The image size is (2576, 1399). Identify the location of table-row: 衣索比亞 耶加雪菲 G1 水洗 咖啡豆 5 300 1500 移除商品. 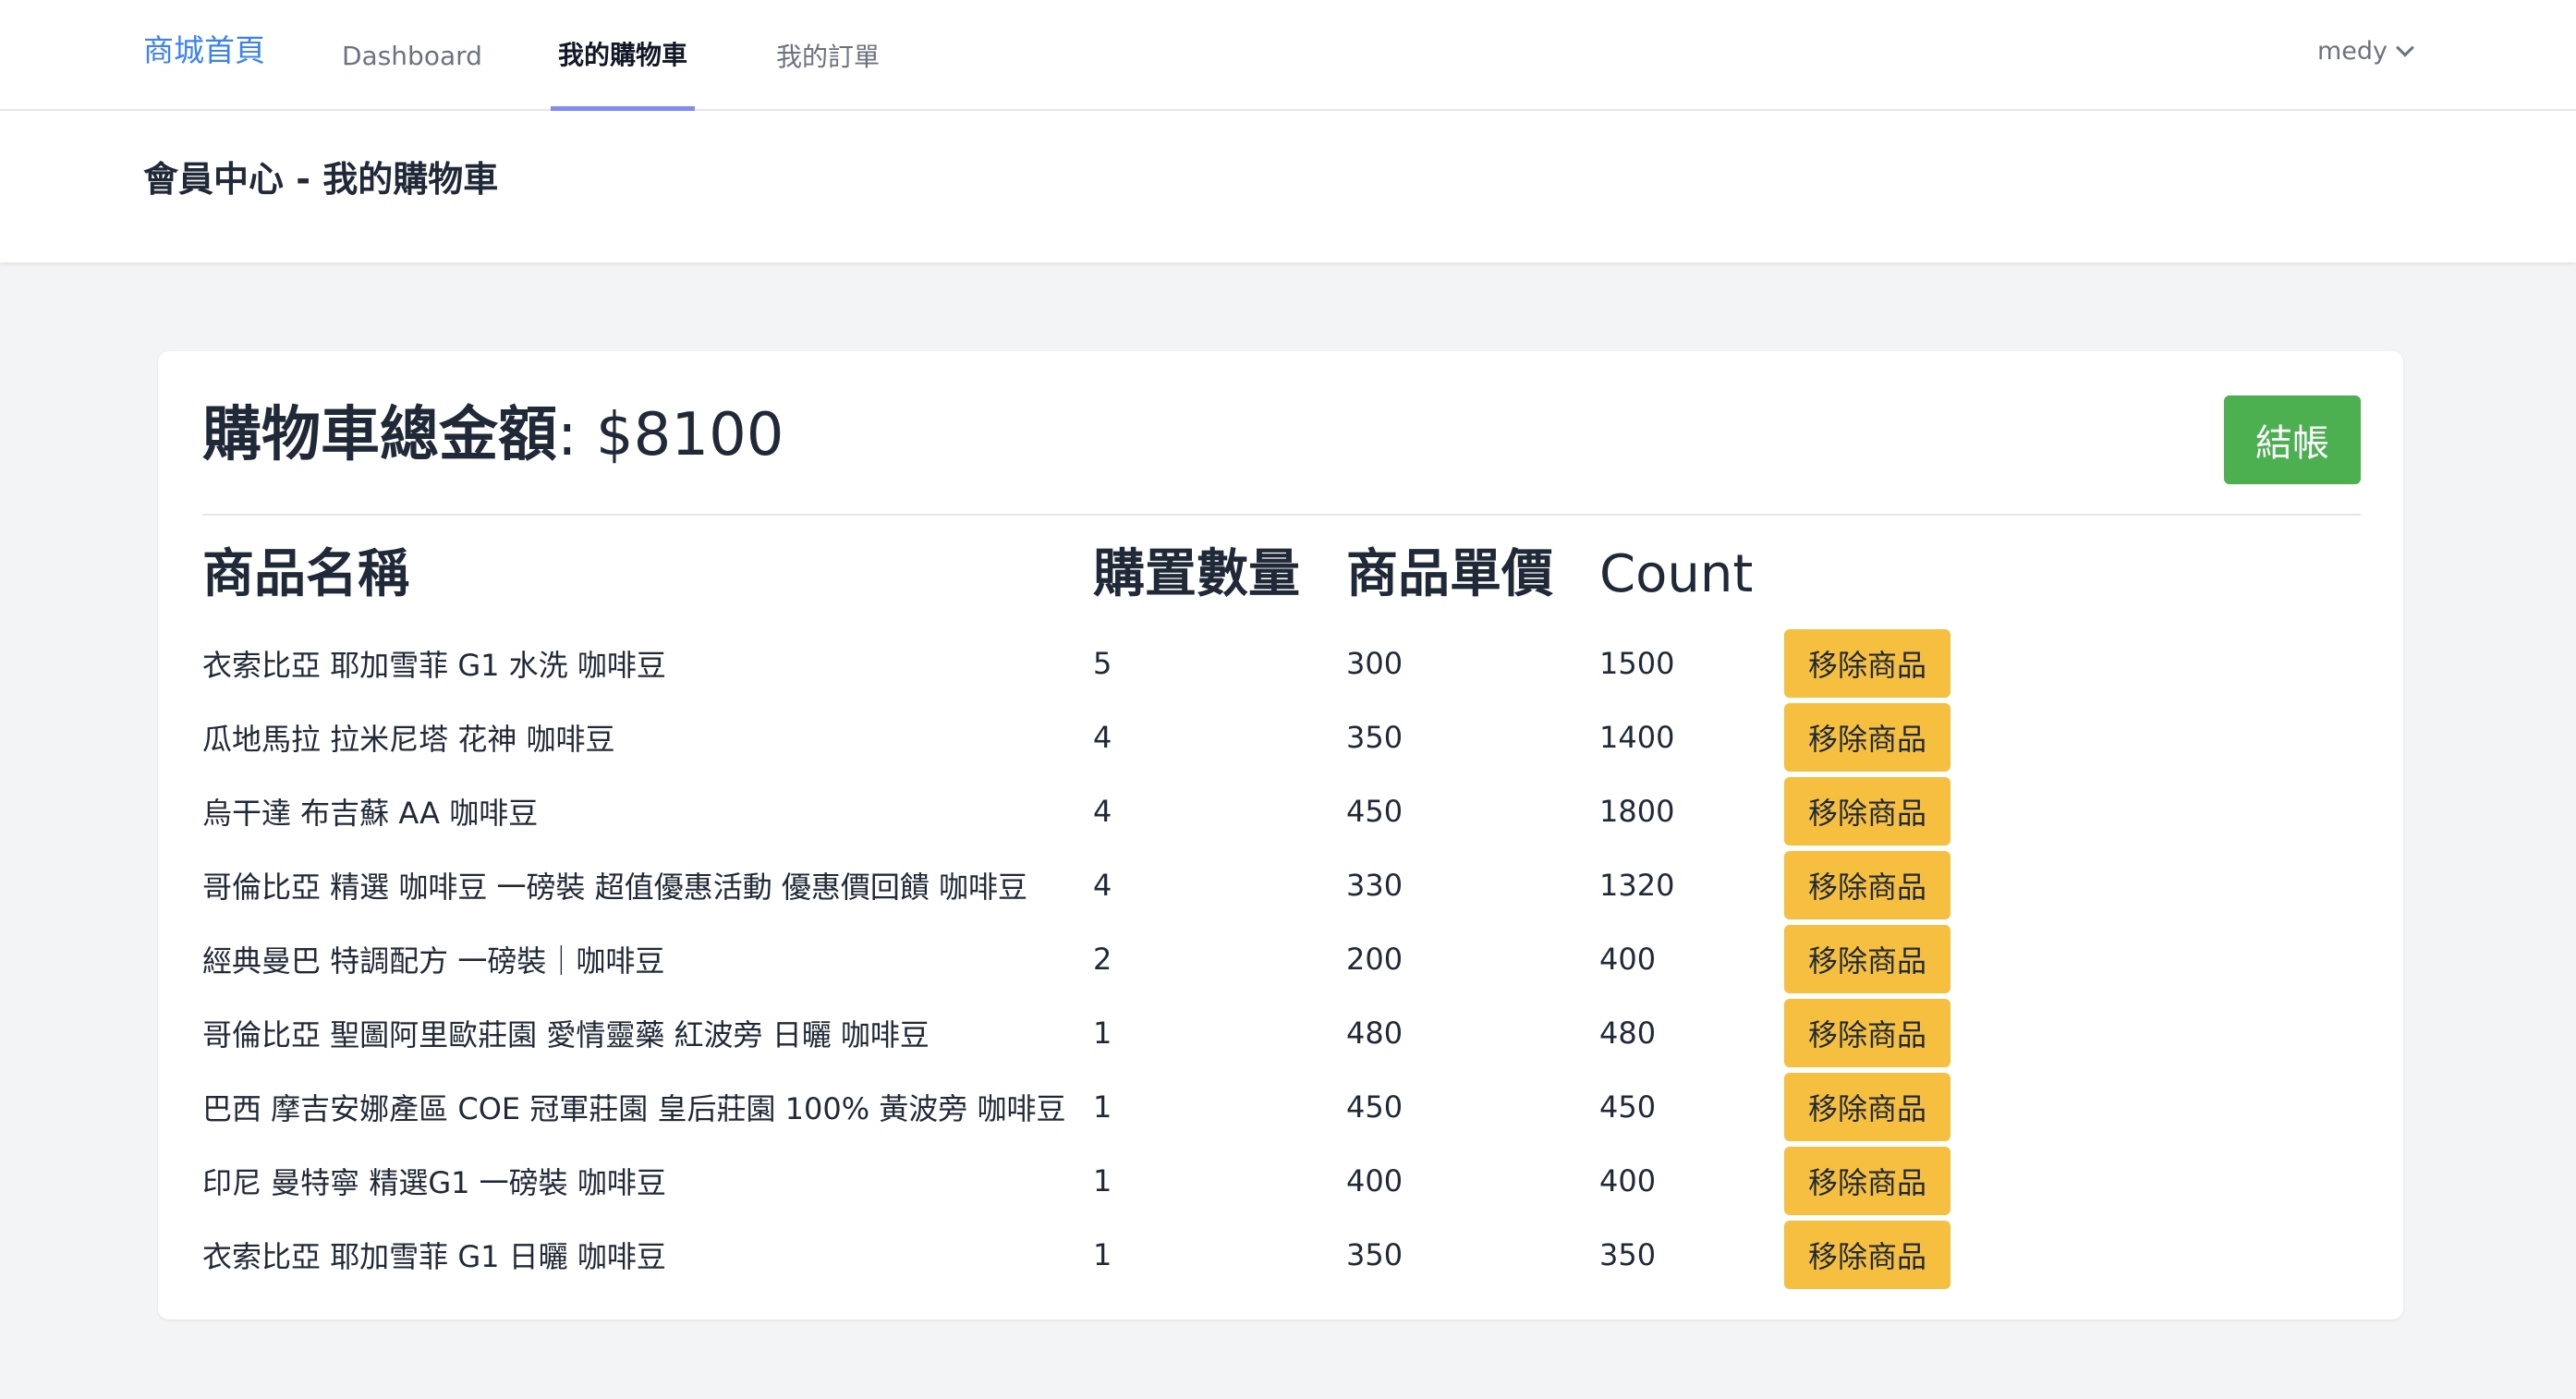
(1085, 663).